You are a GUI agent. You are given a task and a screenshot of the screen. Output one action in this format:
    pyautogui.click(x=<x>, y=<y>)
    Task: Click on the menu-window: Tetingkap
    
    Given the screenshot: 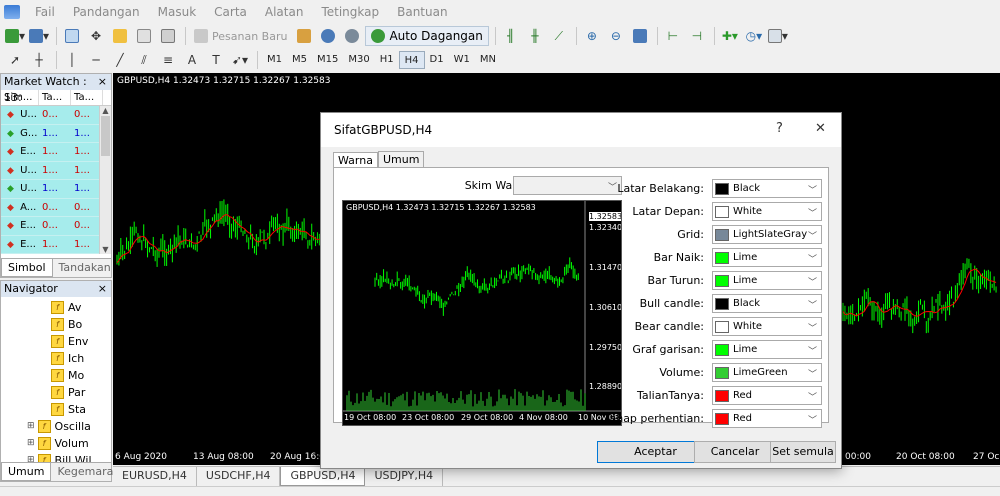 What is the action you would take?
    pyautogui.click(x=350, y=12)
    